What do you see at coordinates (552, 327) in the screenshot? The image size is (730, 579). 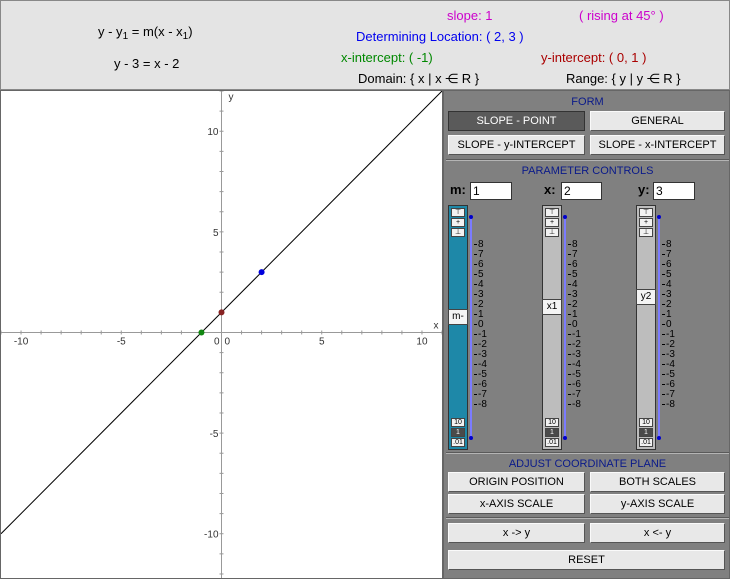 I see `x-slider: ⊤ + ⊥ x1 10 1 .01` at bounding box center [552, 327].